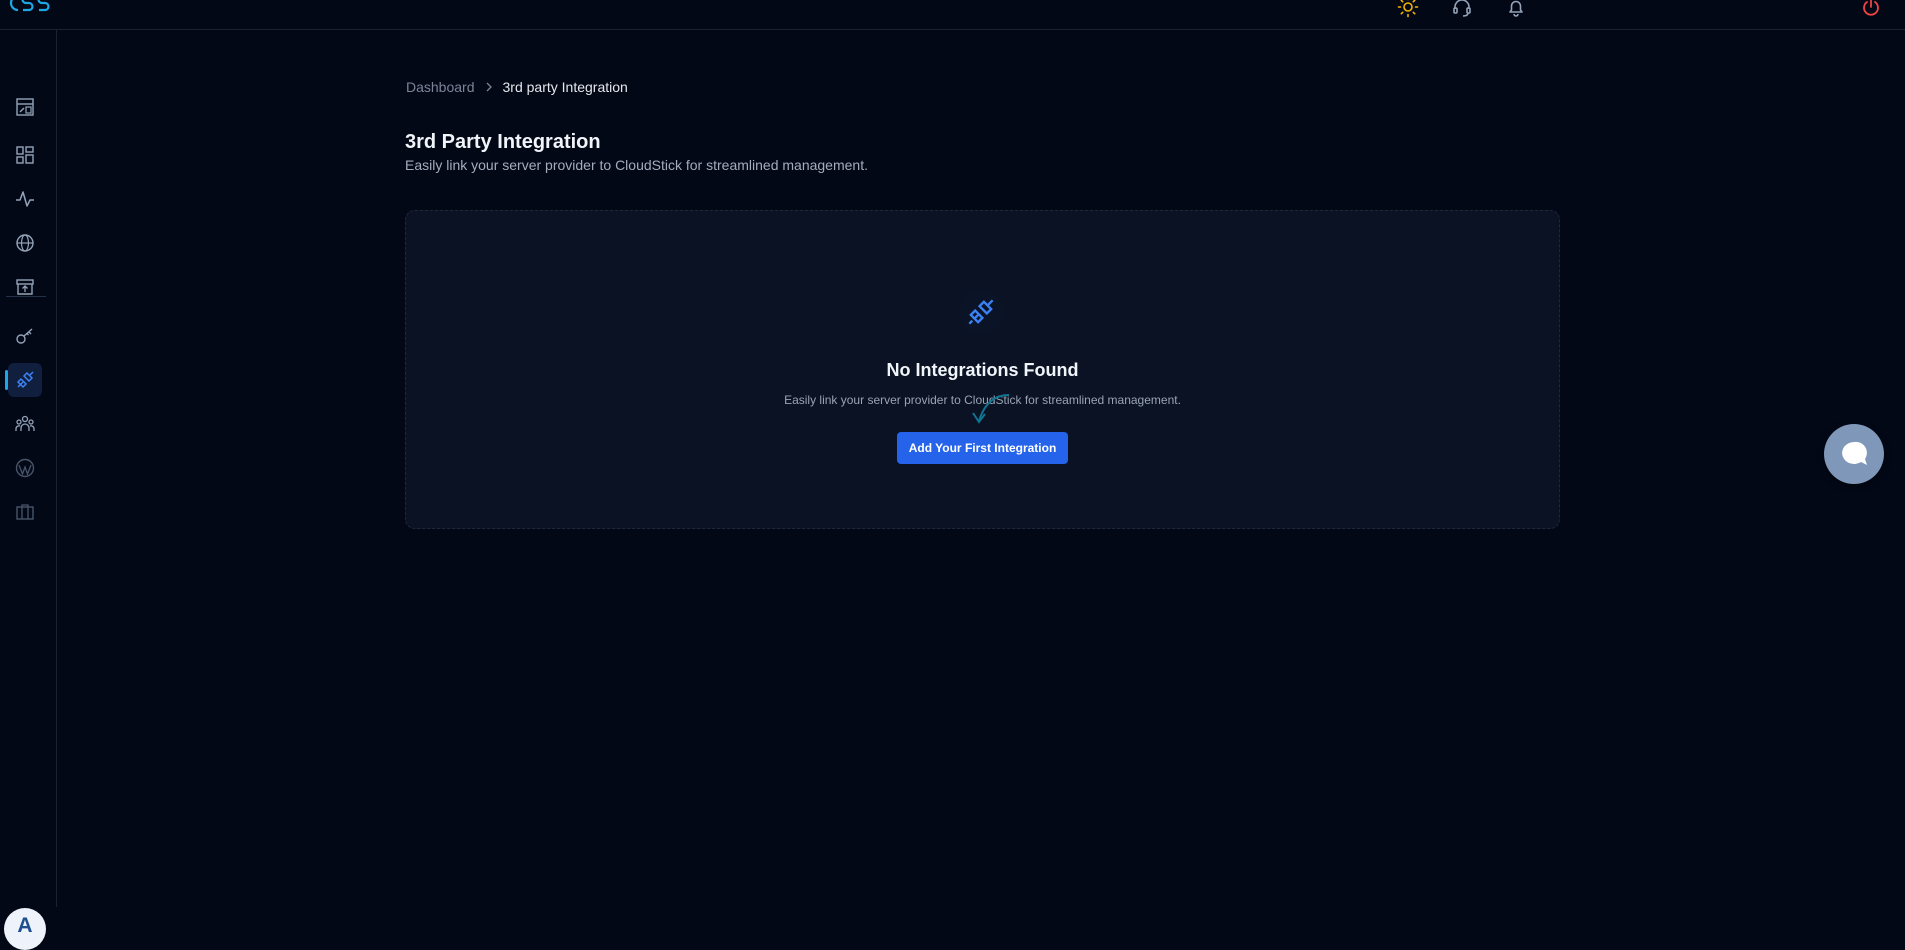 This screenshot has width=1905, height=950. I want to click on sidebar-item-projects, so click(25, 512).